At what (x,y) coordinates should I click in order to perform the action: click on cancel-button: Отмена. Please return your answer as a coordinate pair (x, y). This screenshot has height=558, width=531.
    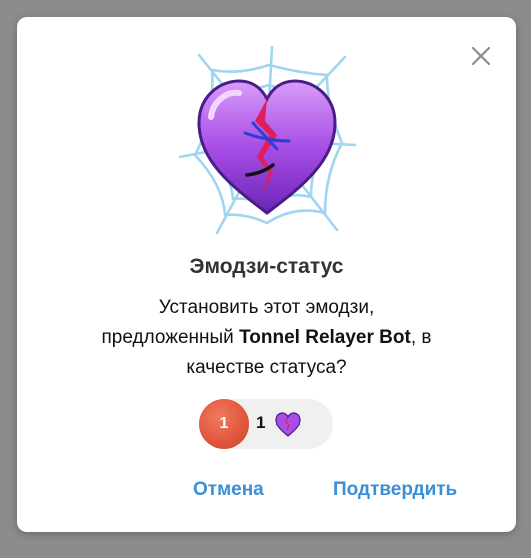
    Looking at the image, I should click on (228, 490).